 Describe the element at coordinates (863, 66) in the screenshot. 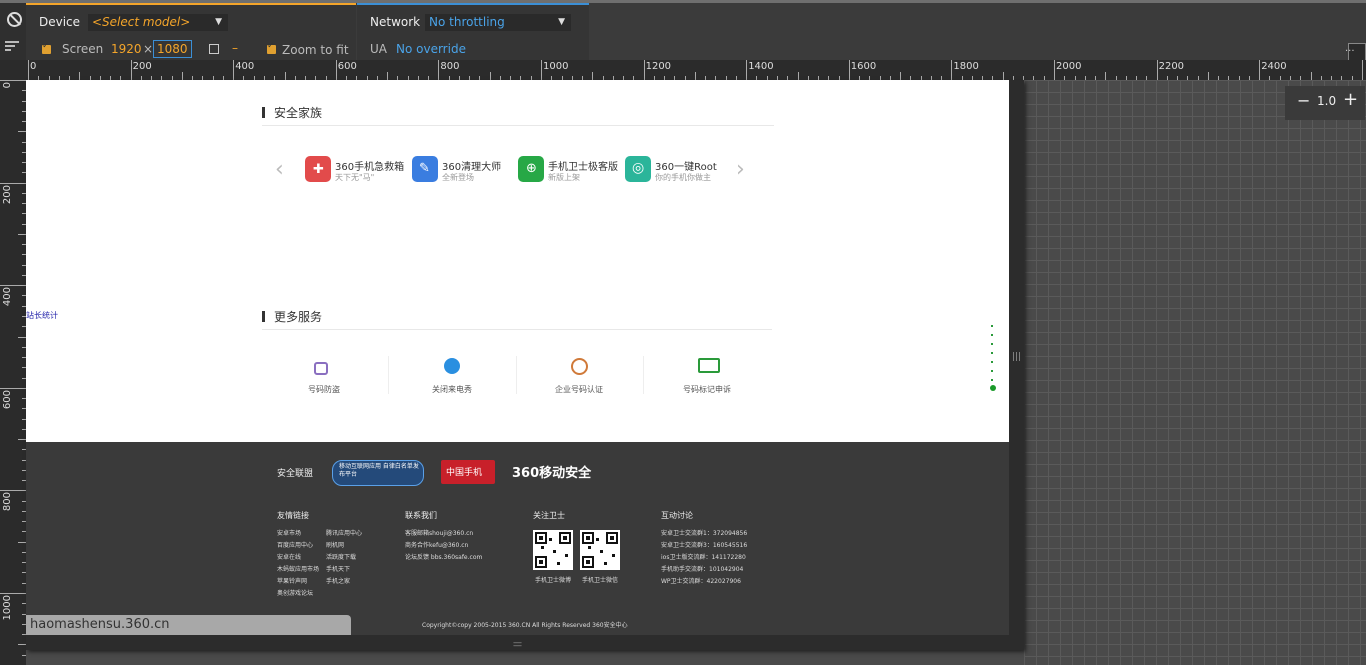

I see `ruler-label: 1600` at that location.